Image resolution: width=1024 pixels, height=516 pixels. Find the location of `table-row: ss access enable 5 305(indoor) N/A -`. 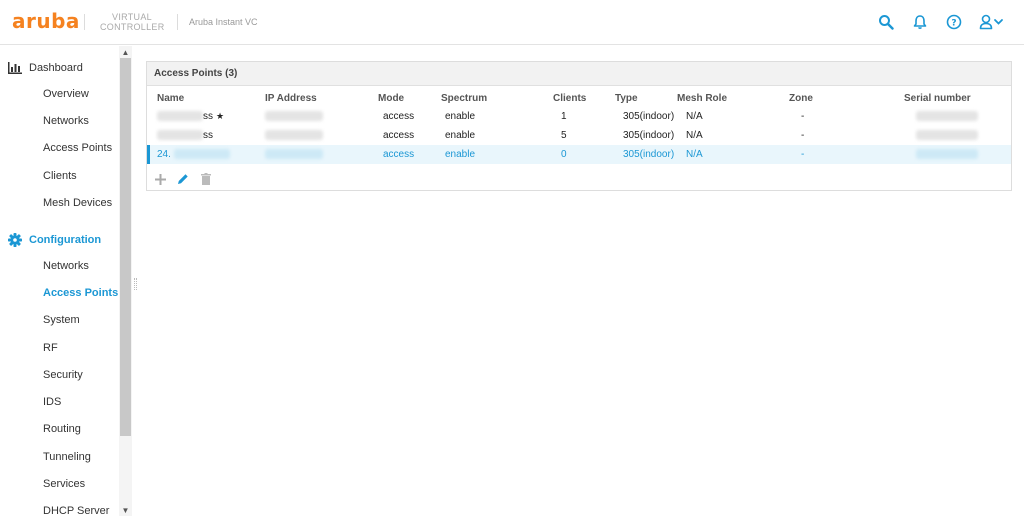

table-row: ss access enable 5 305(indoor) N/A - is located at coordinates (579, 135).